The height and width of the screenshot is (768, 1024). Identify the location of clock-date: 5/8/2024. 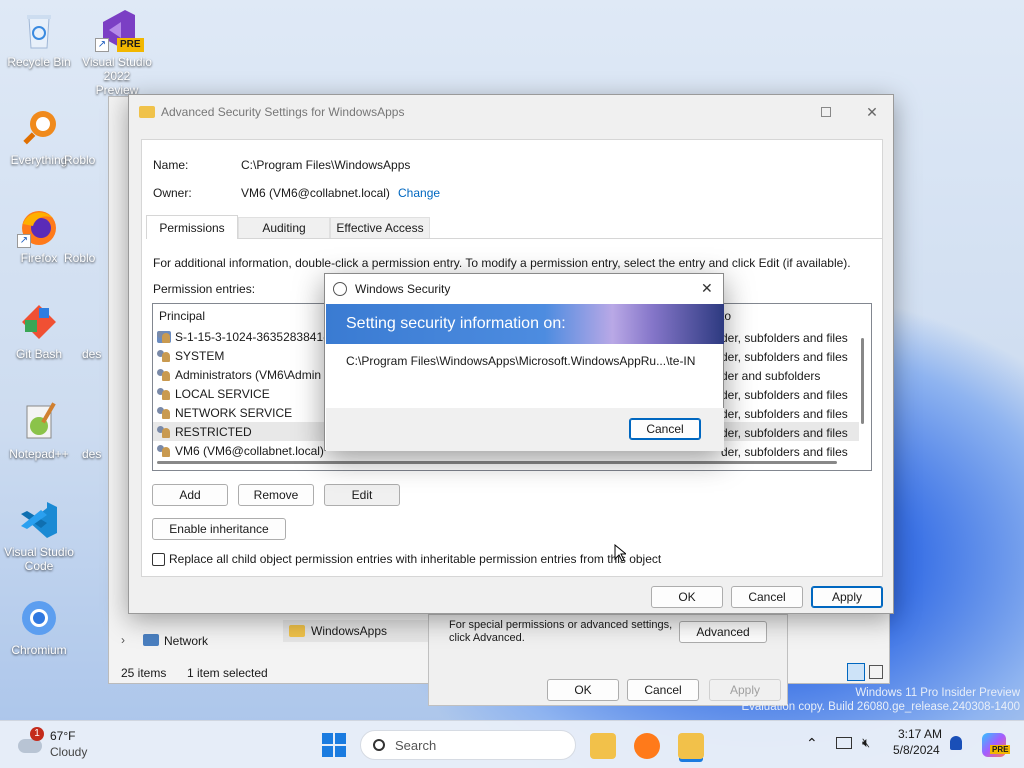
(916, 750).